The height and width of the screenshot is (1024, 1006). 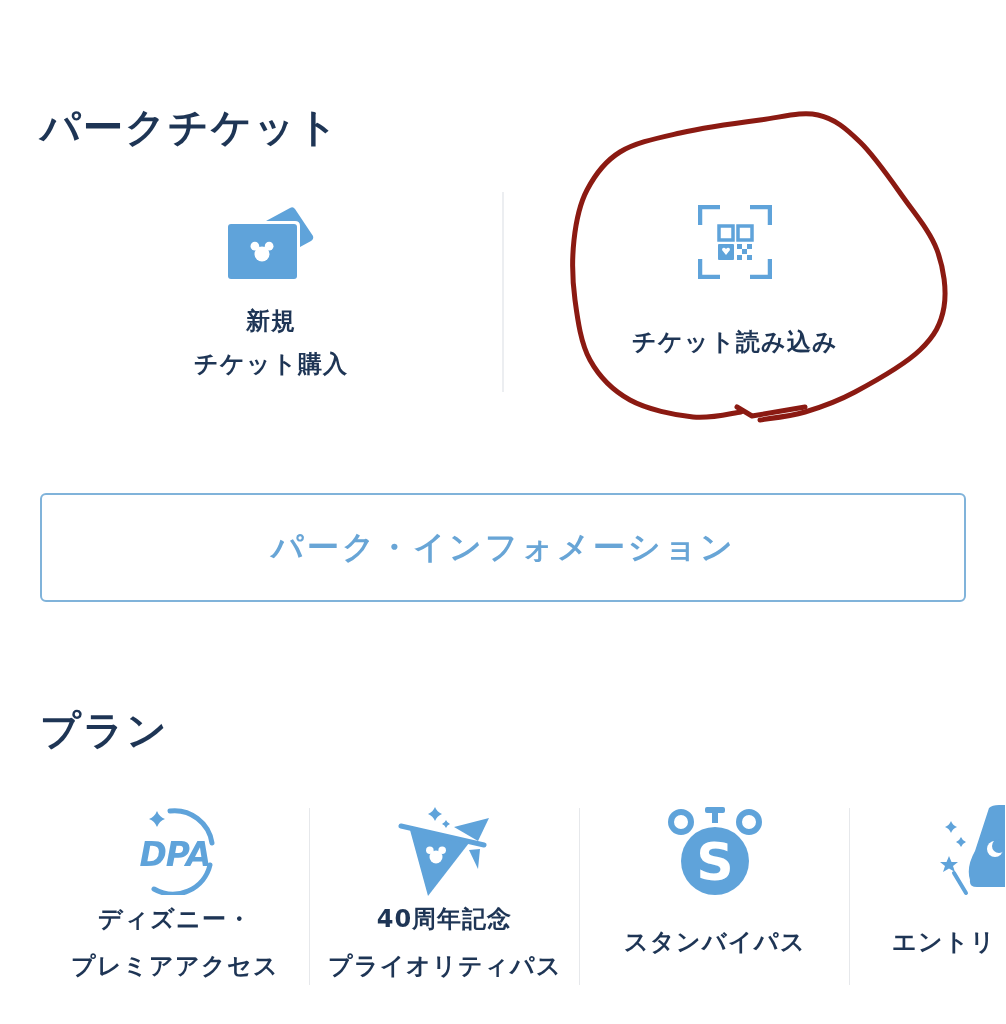 What do you see at coordinates (444, 851) in the screenshot?
I see `pennant-icon` at bounding box center [444, 851].